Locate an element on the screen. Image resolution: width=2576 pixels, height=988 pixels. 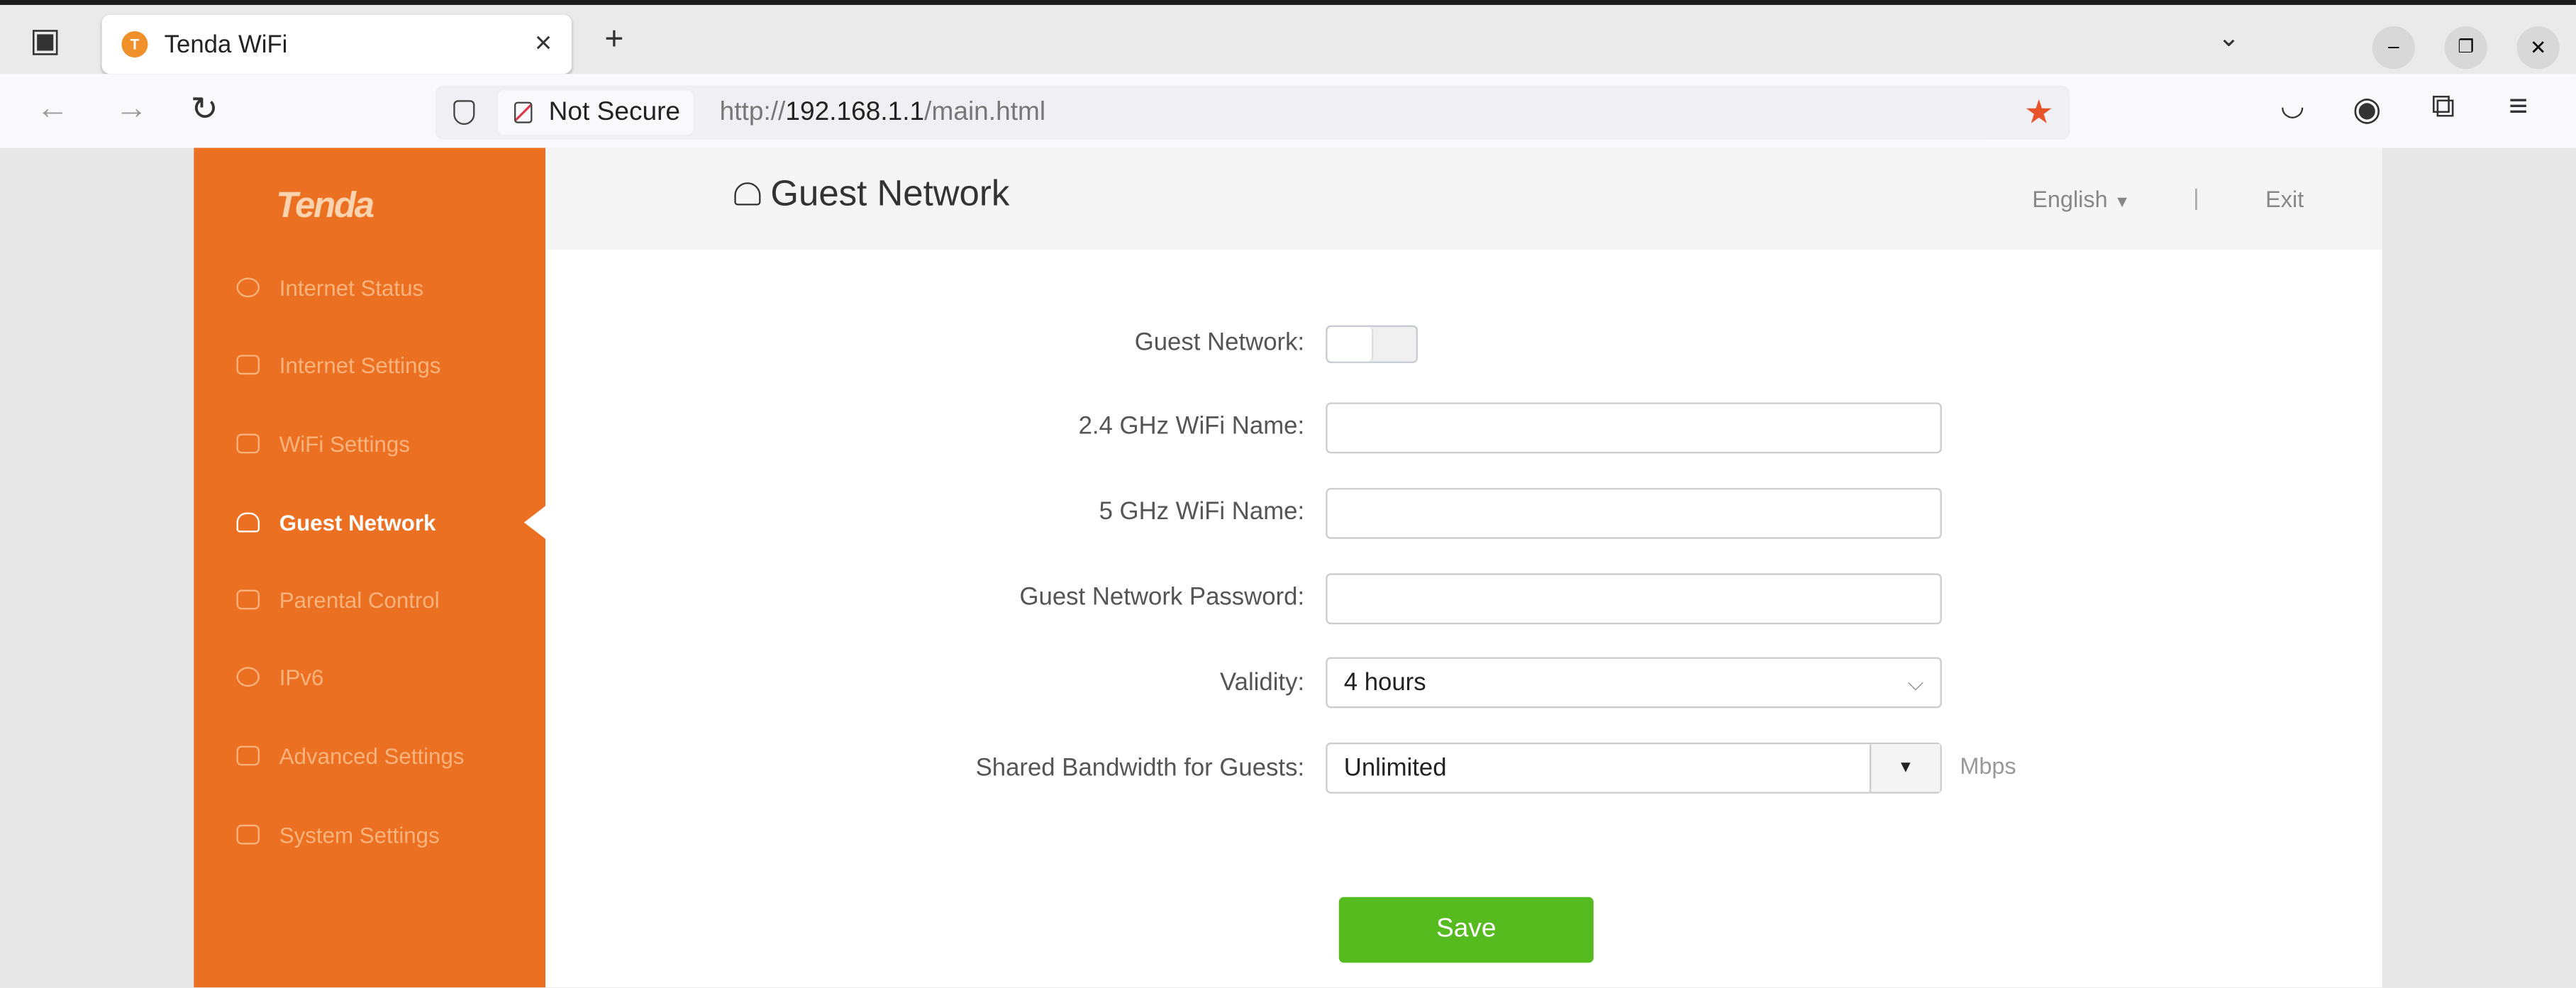
language-select: English ▼ is located at coordinates (2081, 199).